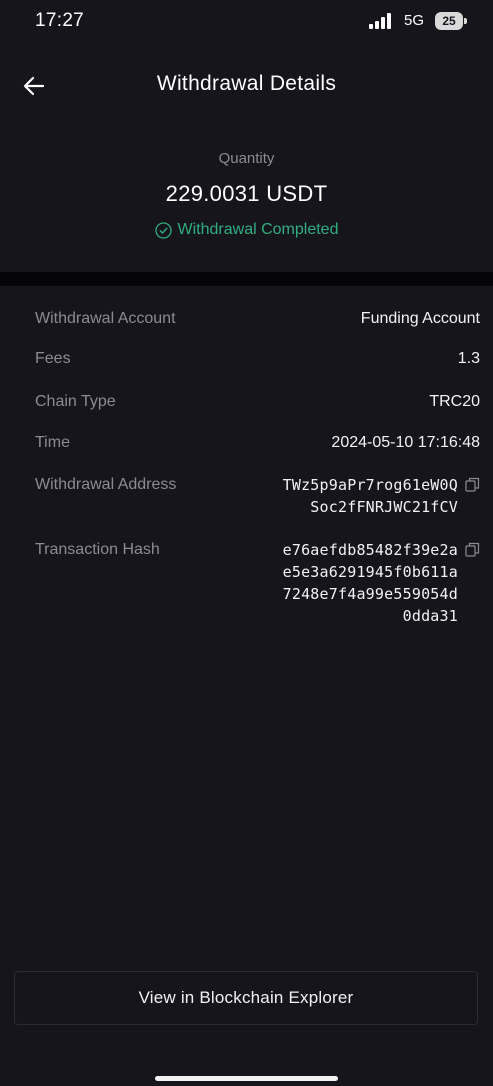 The image size is (493, 1086). What do you see at coordinates (246, 158) in the screenshot?
I see `quantity-label: Quantity` at bounding box center [246, 158].